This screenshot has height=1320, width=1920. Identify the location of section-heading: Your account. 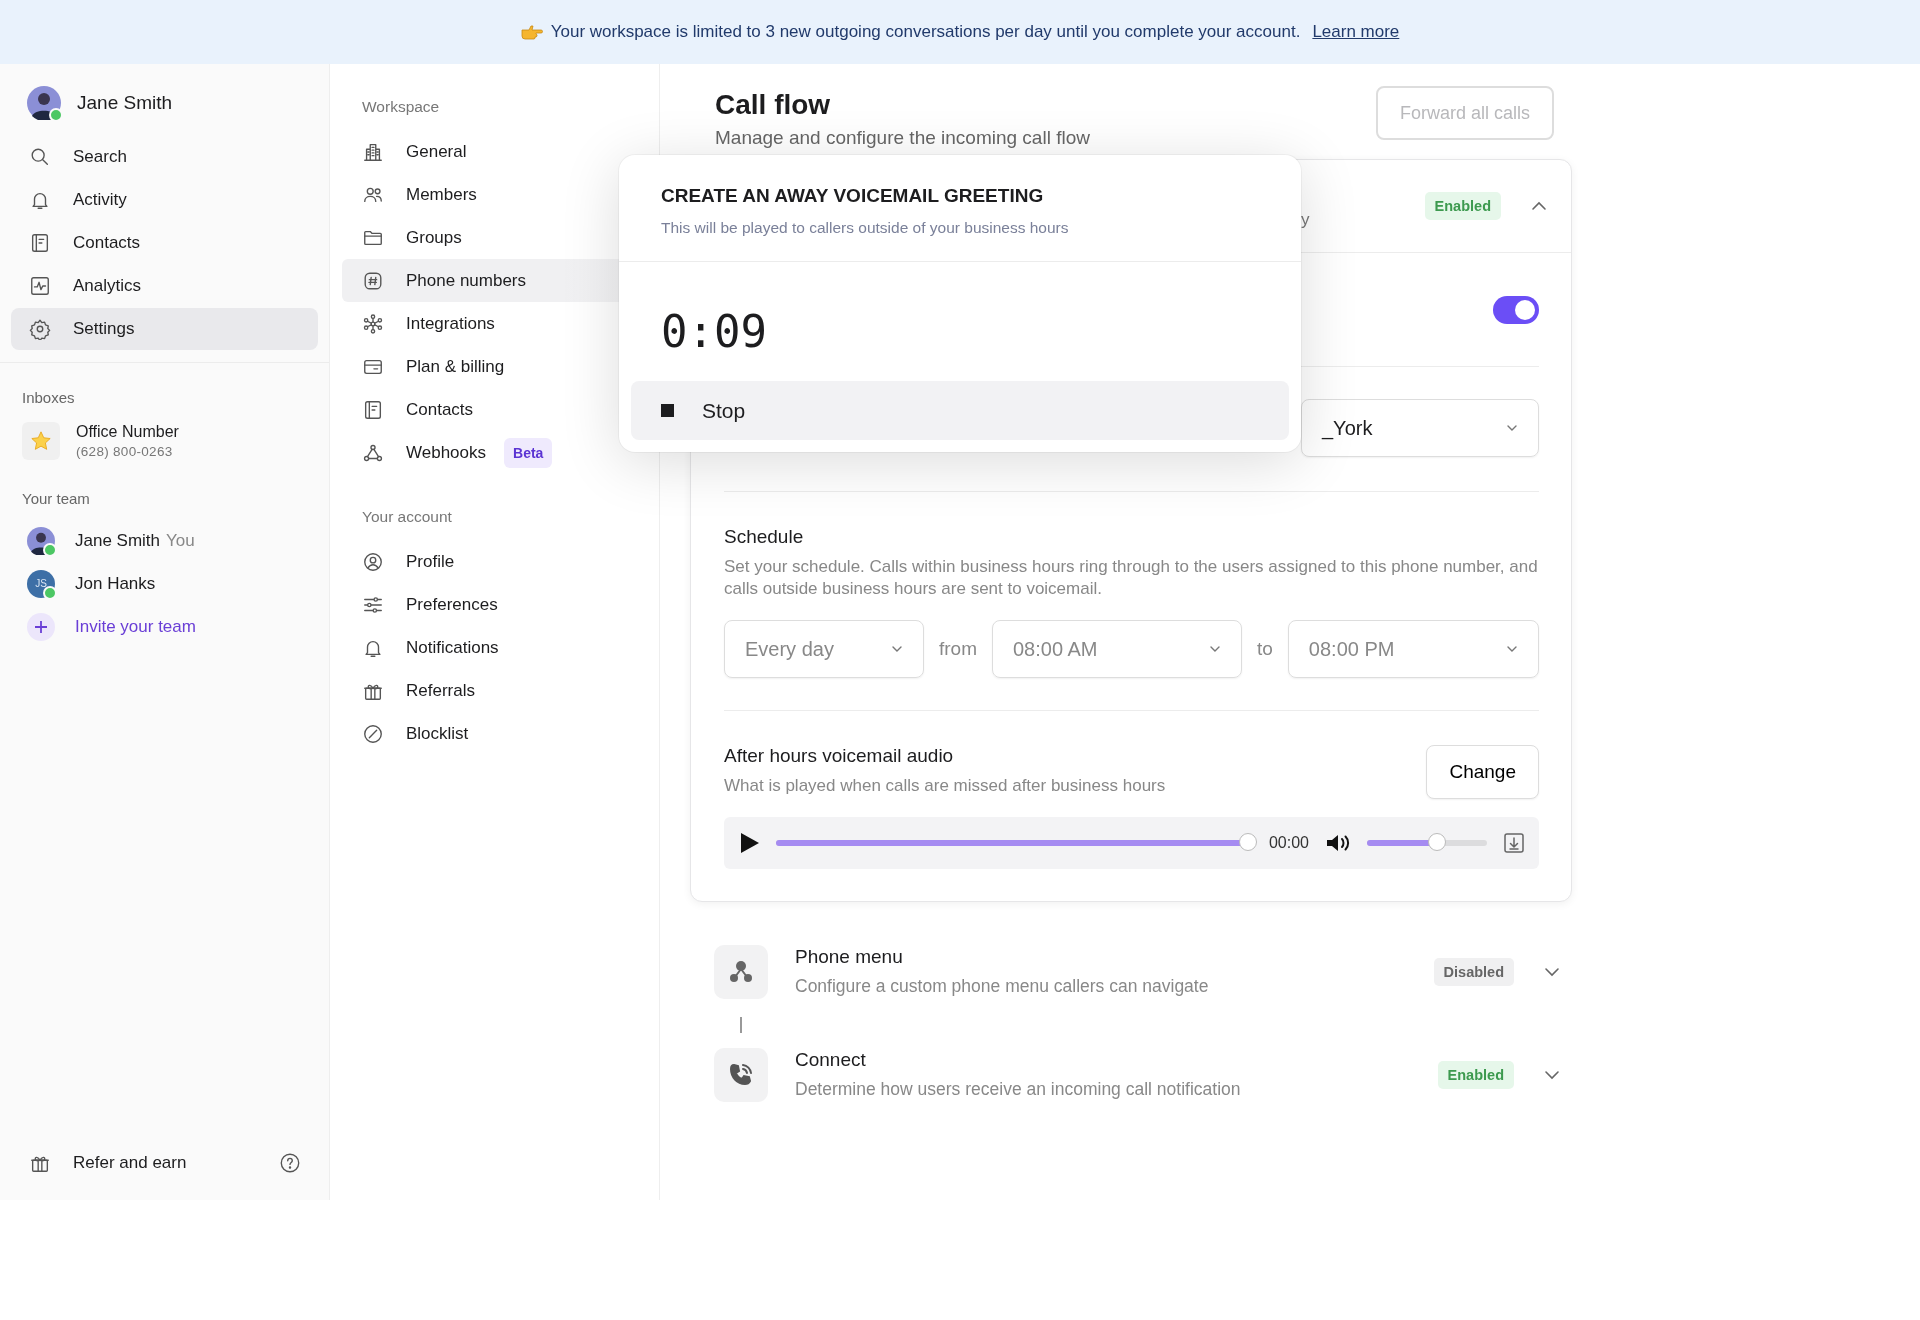
(407, 517).